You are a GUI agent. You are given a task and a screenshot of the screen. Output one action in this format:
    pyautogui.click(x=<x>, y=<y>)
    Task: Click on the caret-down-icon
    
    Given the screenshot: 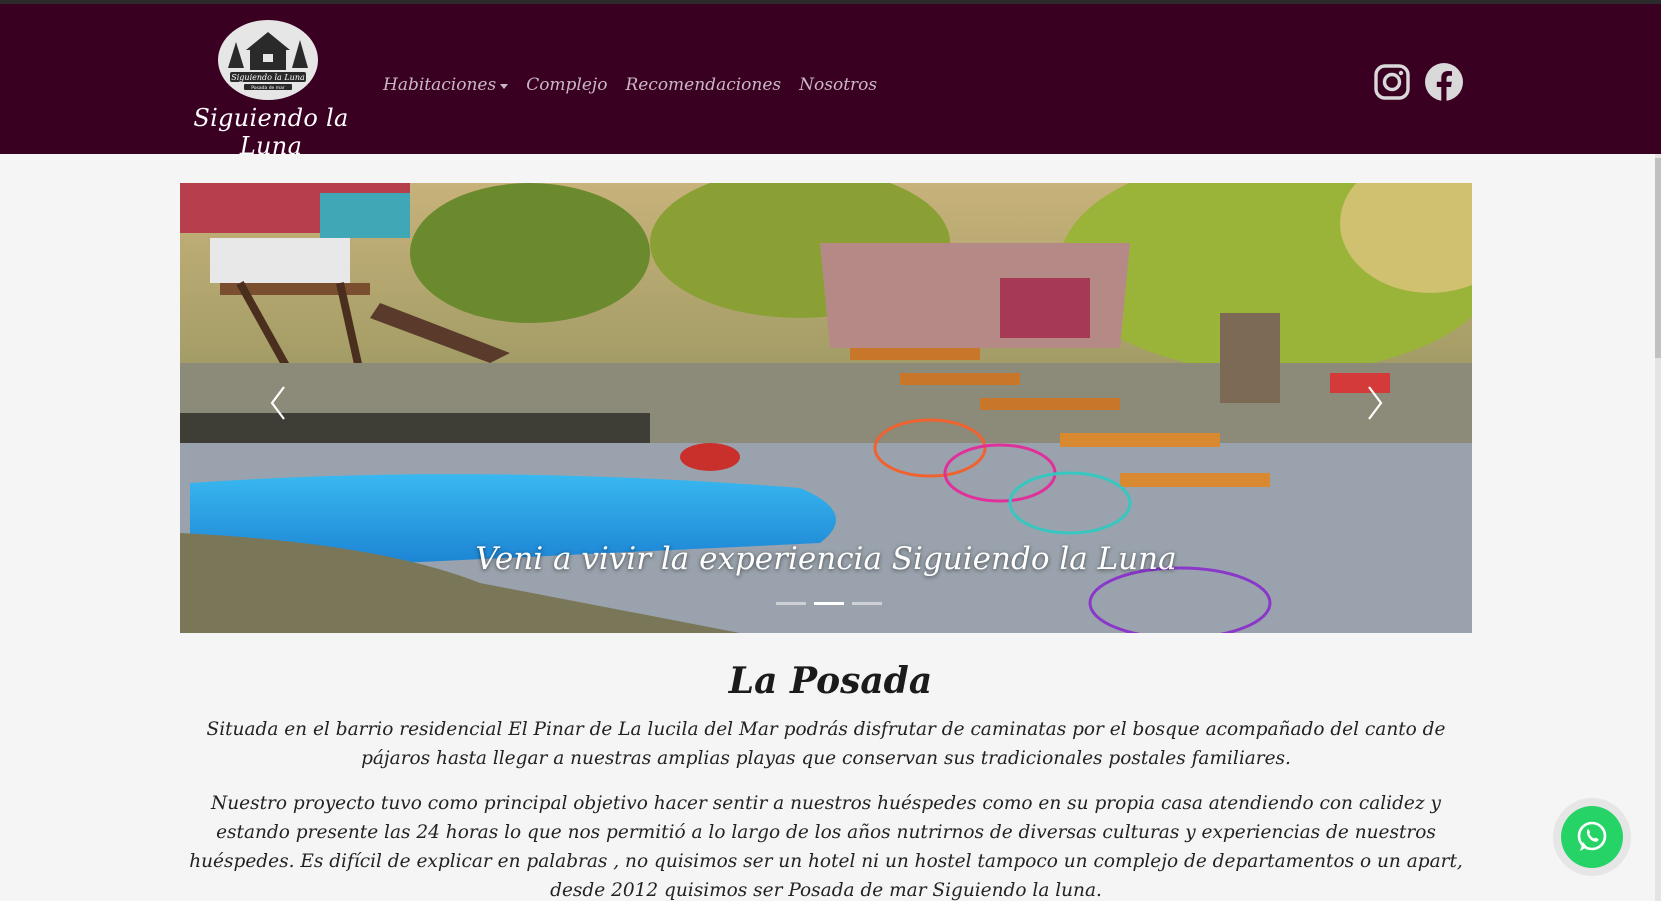 What is the action you would take?
    pyautogui.click(x=504, y=86)
    